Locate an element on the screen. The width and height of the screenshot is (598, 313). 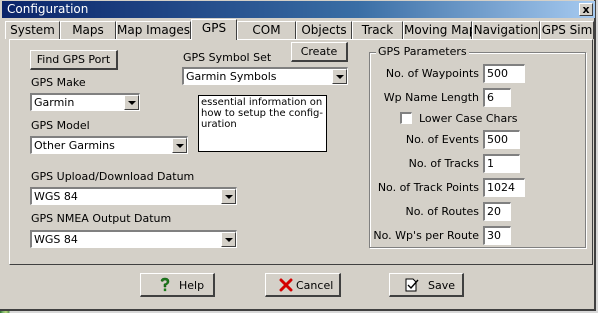
help-button: Help is located at coordinates (177, 285).